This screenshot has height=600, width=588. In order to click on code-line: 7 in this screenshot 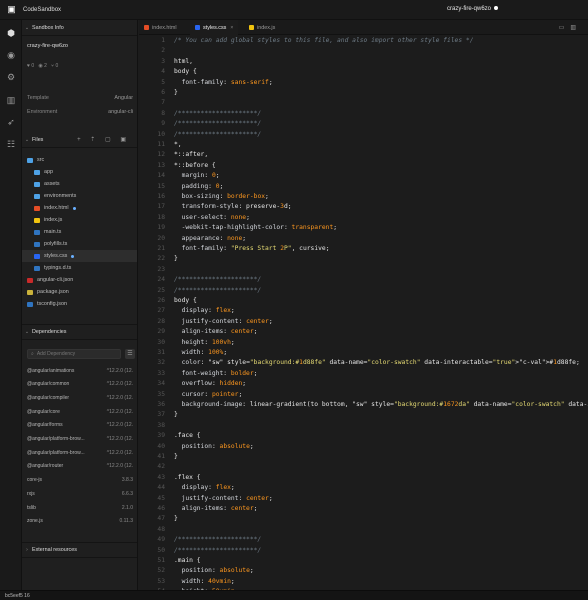, I will do `click(363, 103)`.